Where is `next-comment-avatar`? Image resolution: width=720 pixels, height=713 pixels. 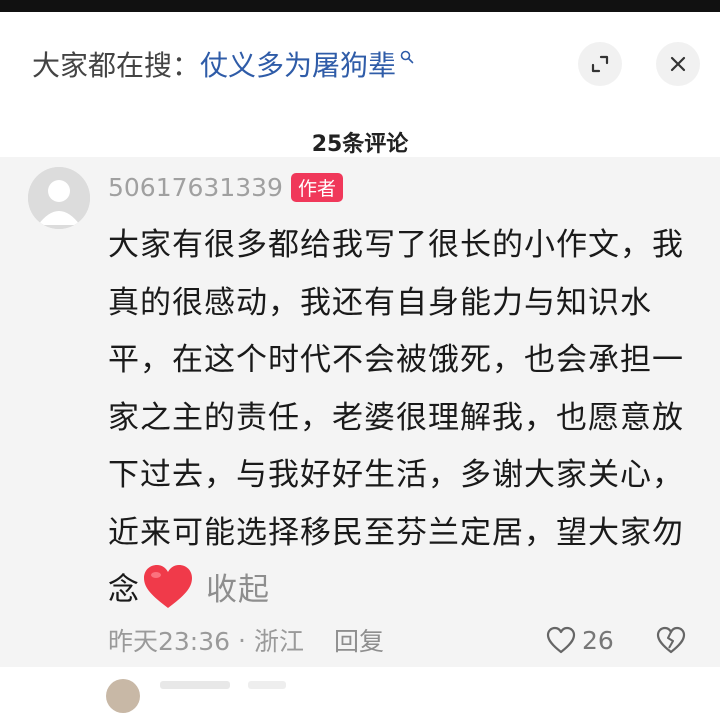
next-comment-avatar is located at coordinates (123, 696).